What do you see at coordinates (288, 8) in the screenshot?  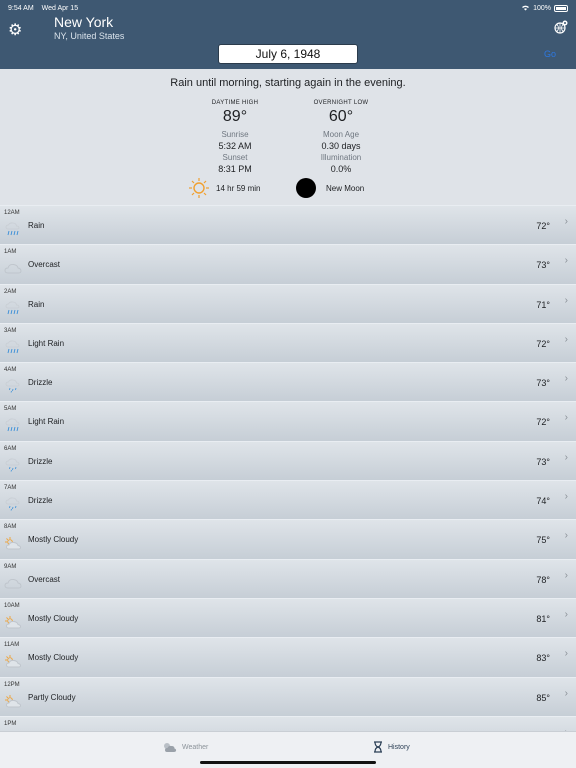 I see `status-bar: 9:54 AM Wed Apr 15 100%` at bounding box center [288, 8].